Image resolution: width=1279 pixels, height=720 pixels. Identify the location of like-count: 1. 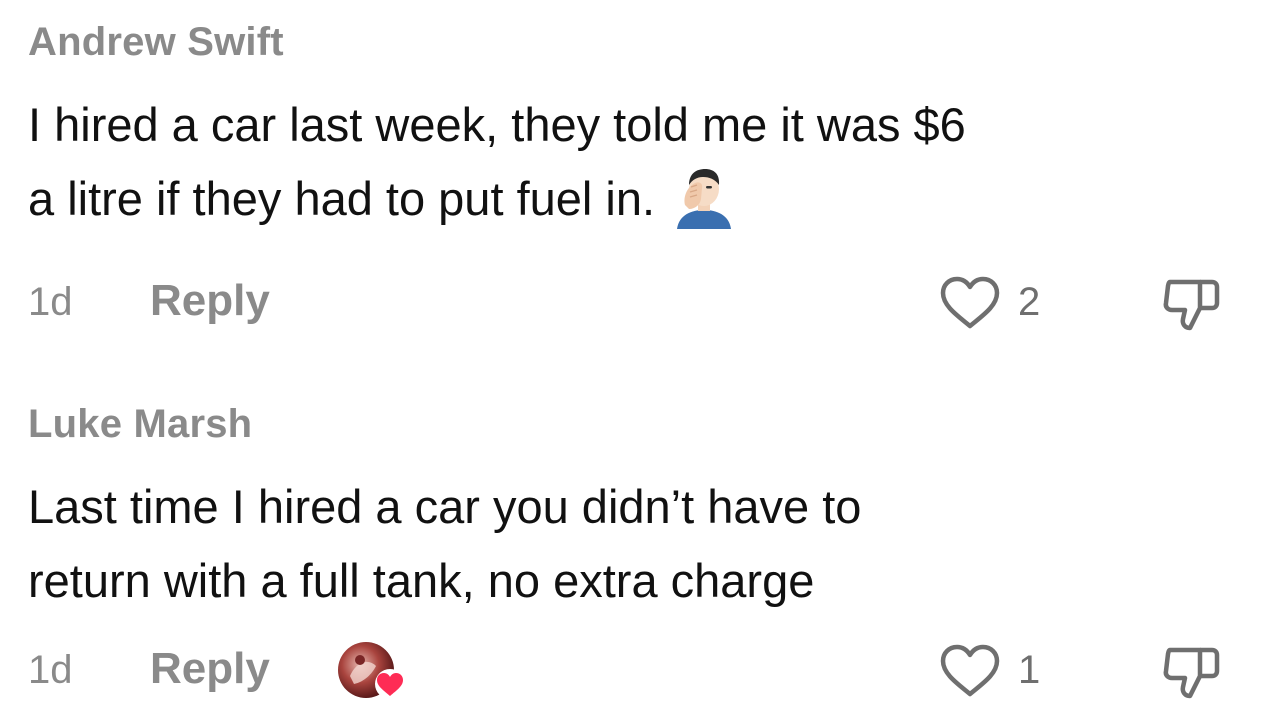
(1029, 670).